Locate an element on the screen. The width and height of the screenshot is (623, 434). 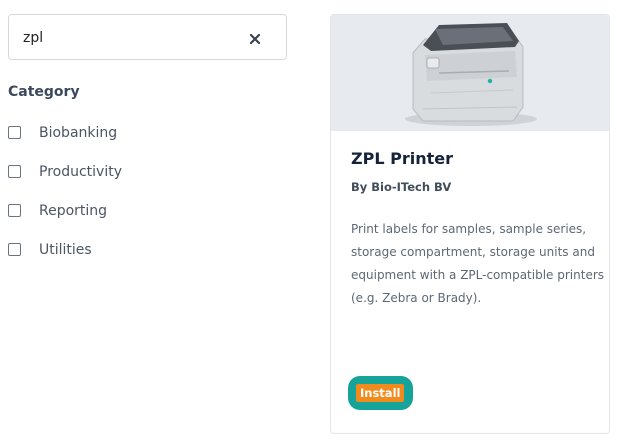
install-button: Install is located at coordinates (380, 393).